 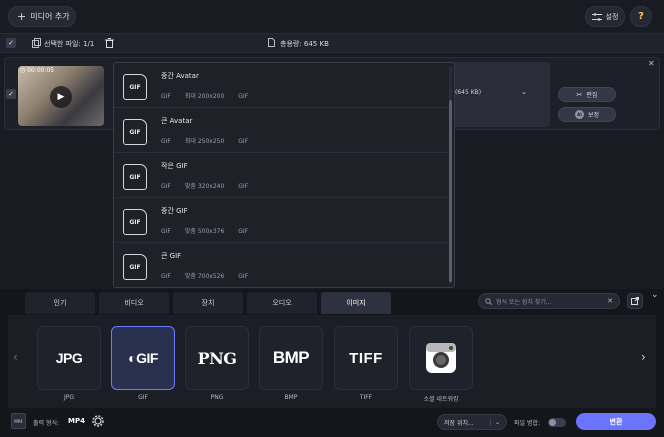 I want to click on total-size-label: 총용량: 645 KB, so click(x=304, y=44).